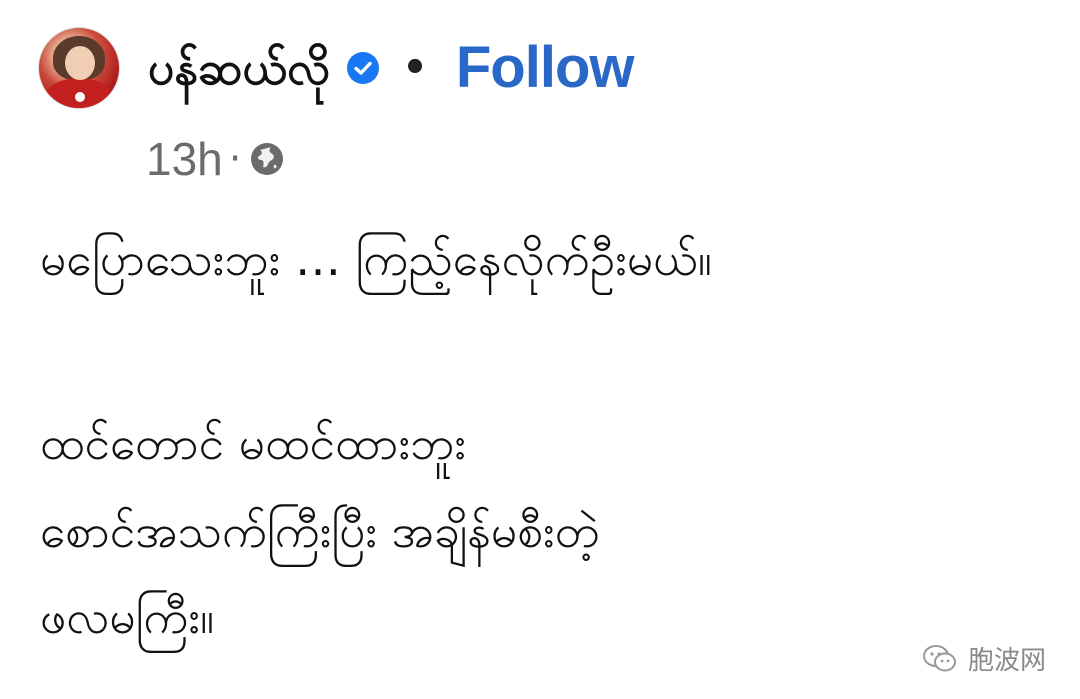 The width and height of the screenshot is (1080, 699). Describe the element at coordinates (545, 68) in the screenshot. I see `follow-button: Follow` at that location.